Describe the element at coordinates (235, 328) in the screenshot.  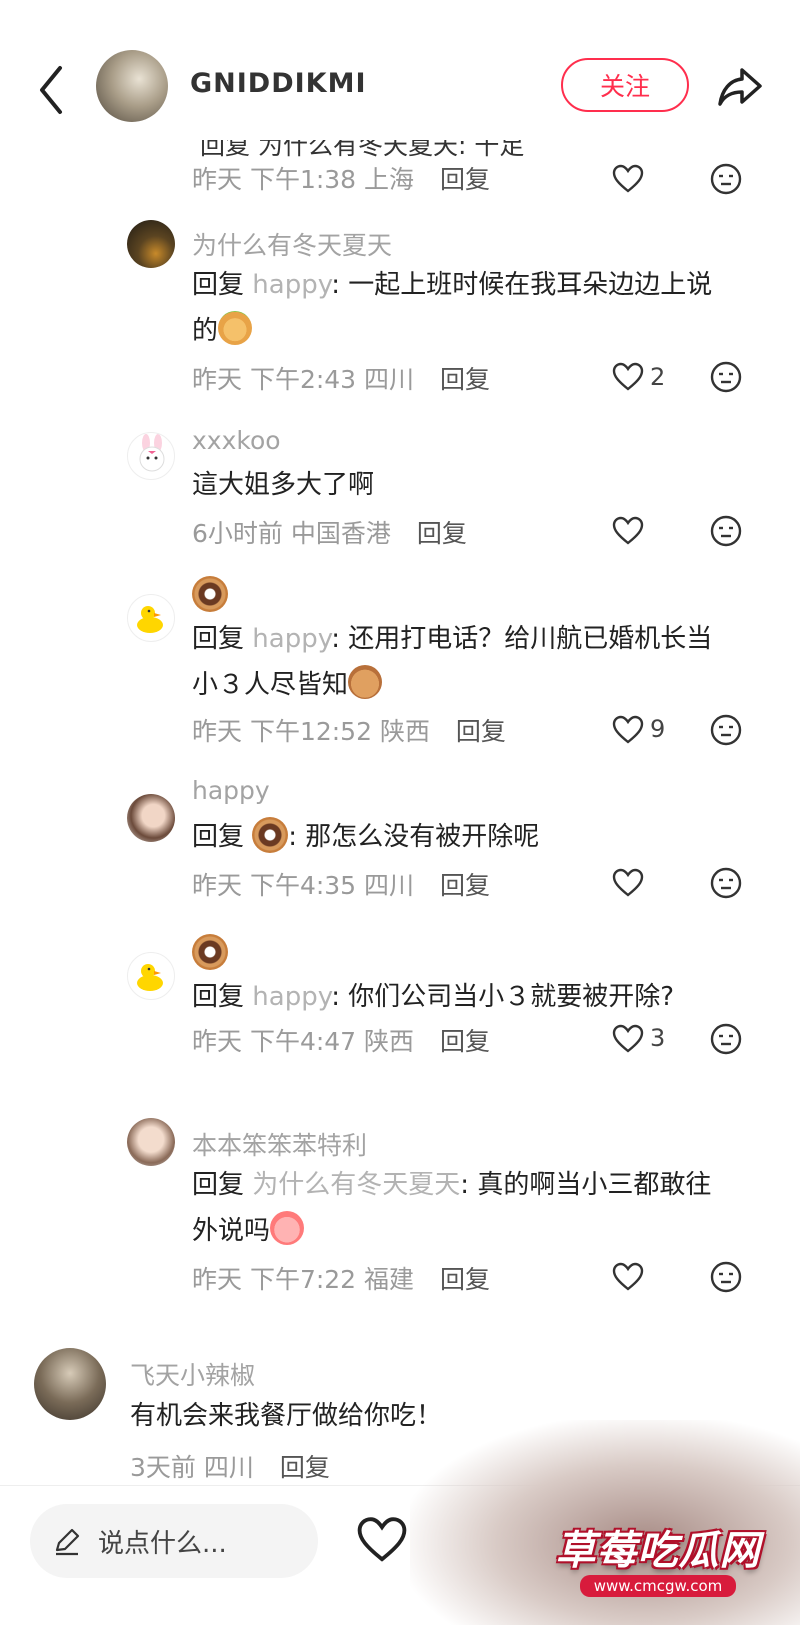
I see `sticker-emoji-icon` at that location.